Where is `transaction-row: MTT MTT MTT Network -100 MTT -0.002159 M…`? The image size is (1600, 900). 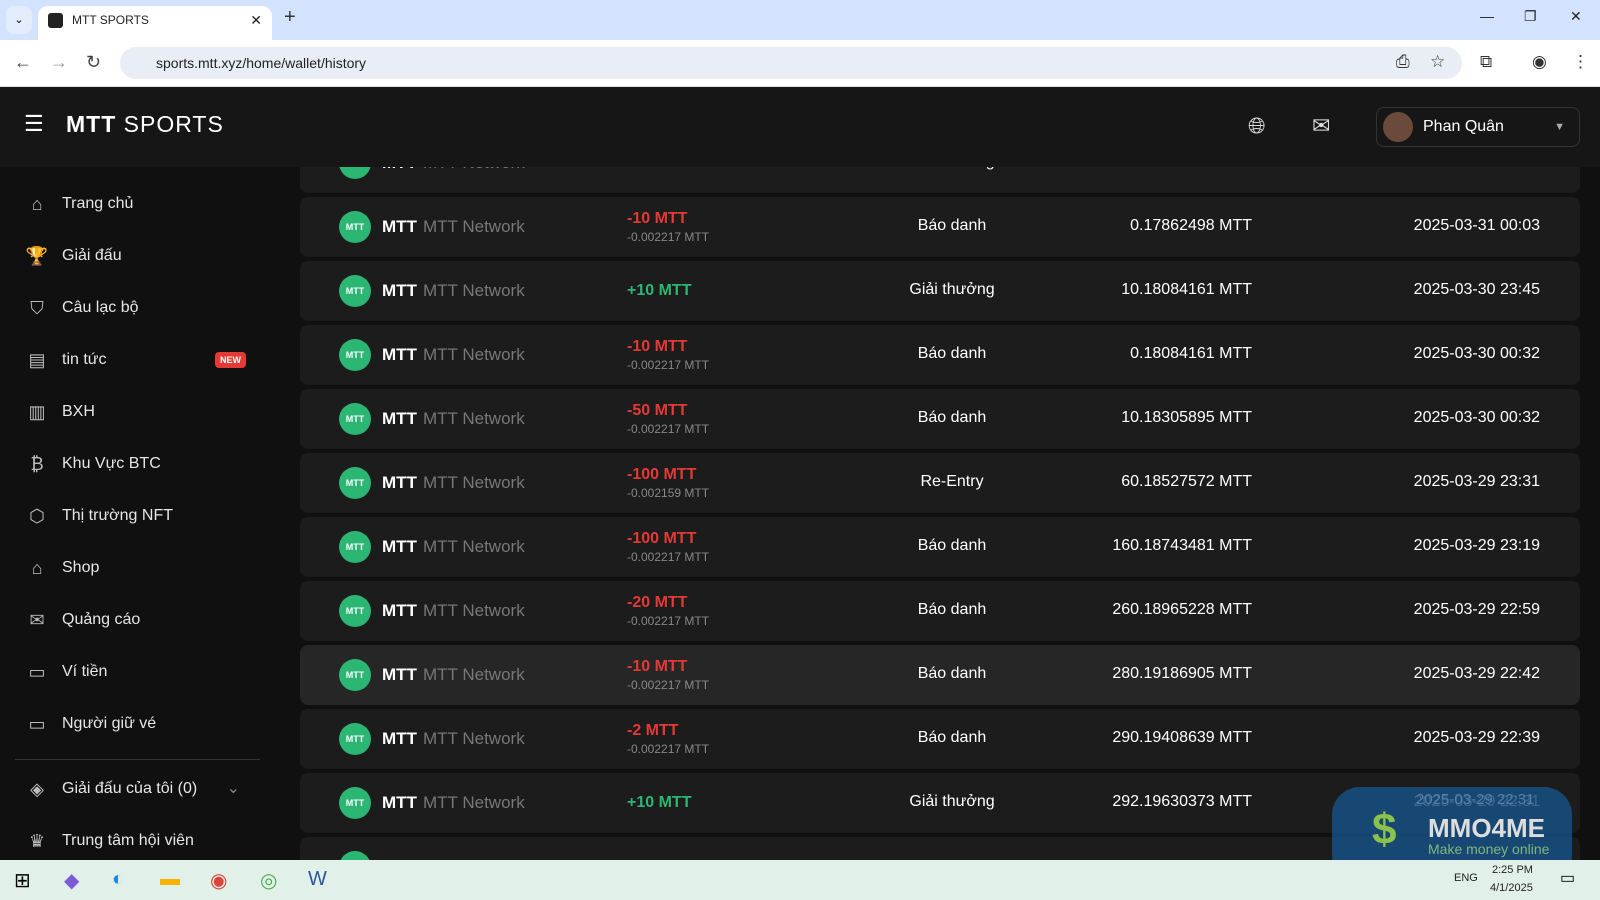
transaction-row: MTT MTT MTT Network -100 MTT -0.002159 M… is located at coordinates (940, 483).